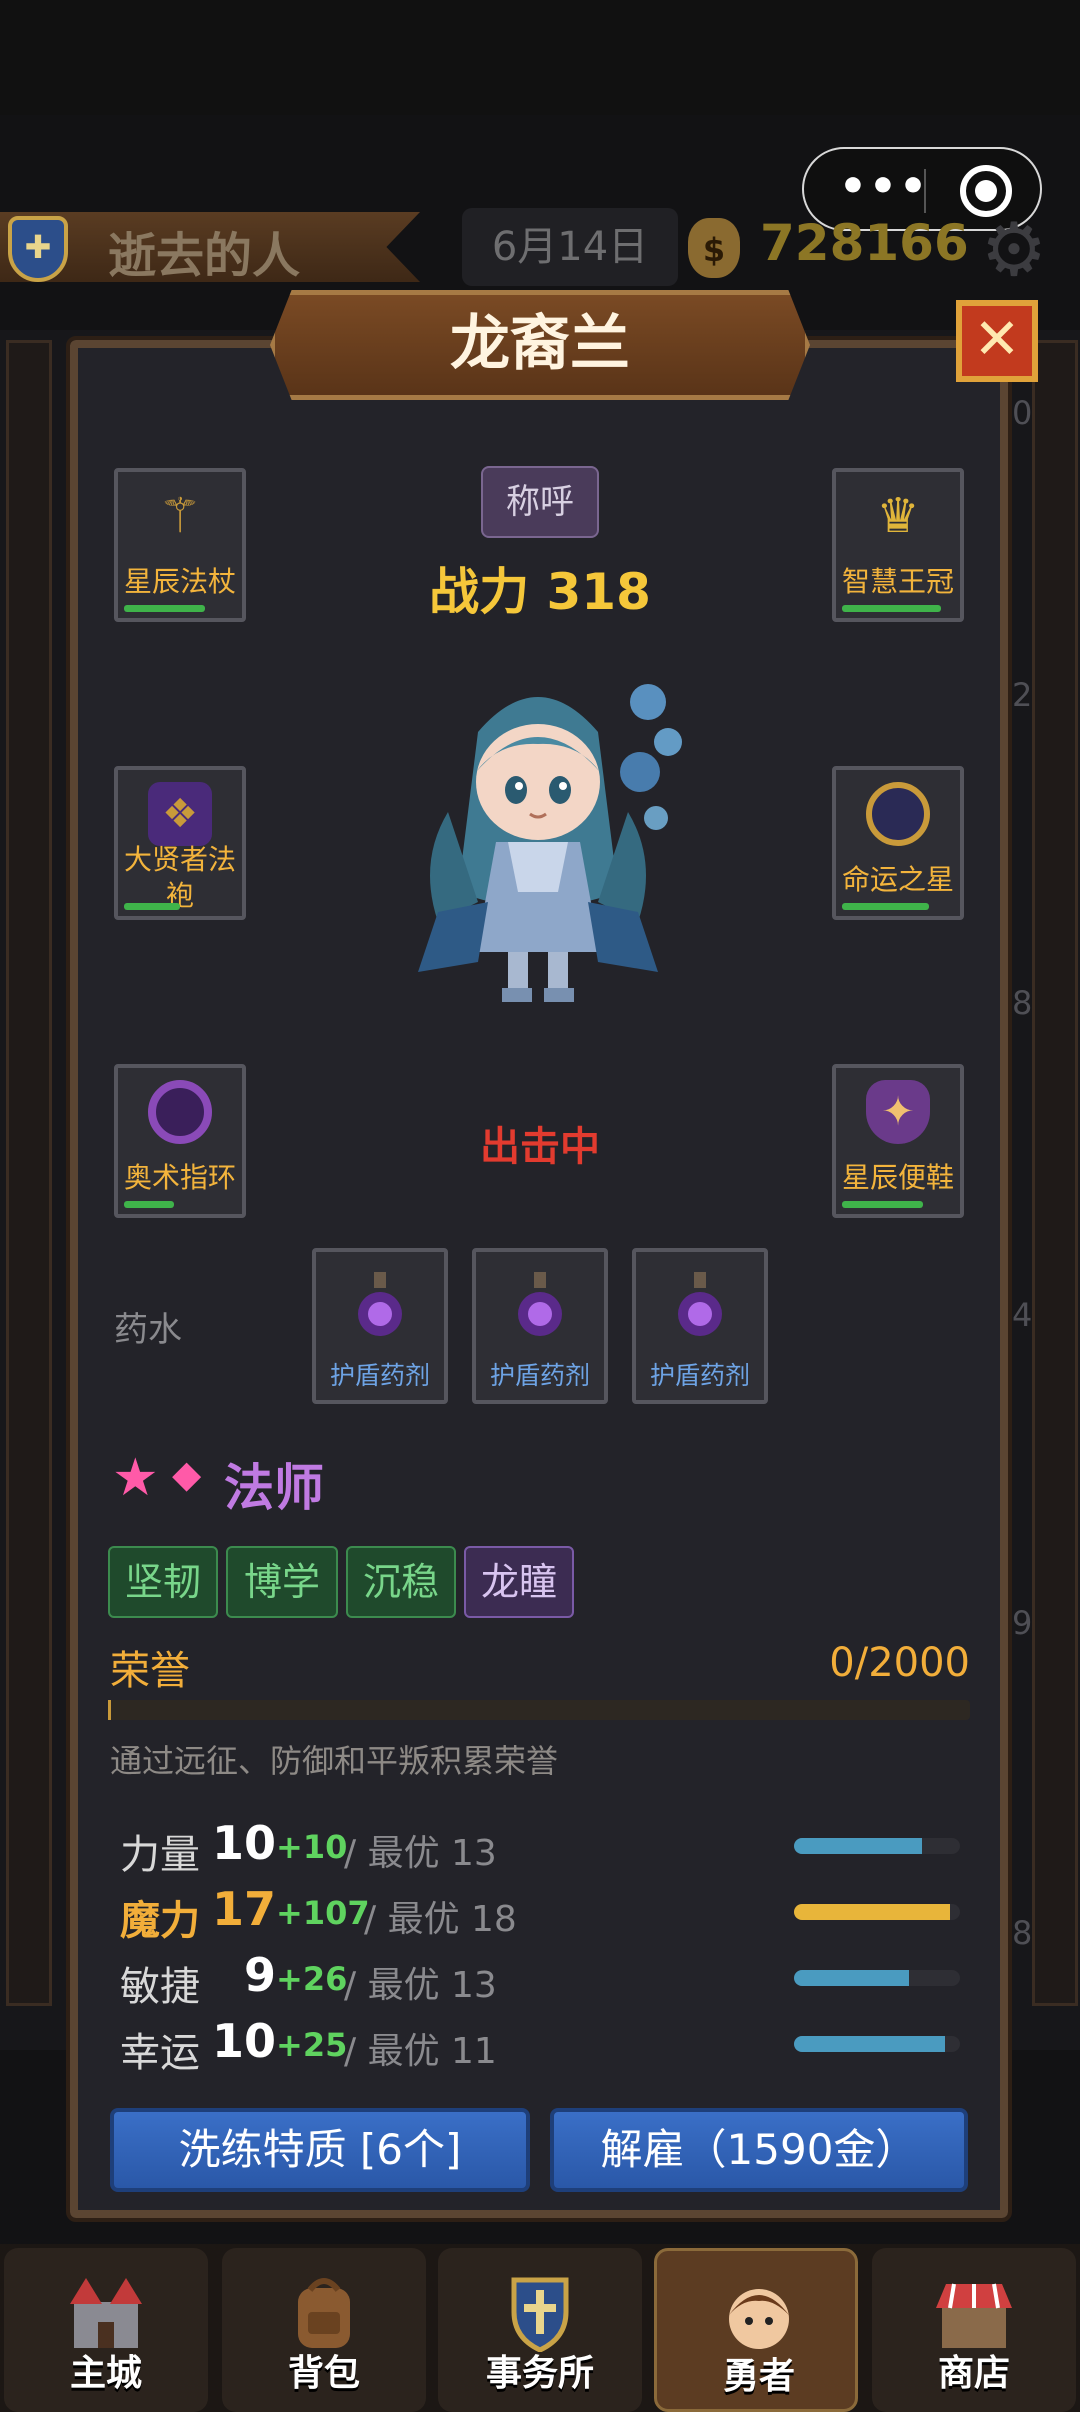 This screenshot has width=1080, height=2412. Describe the element at coordinates (324, 2313) in the screenshot. I see `backpack-icon` at that location.